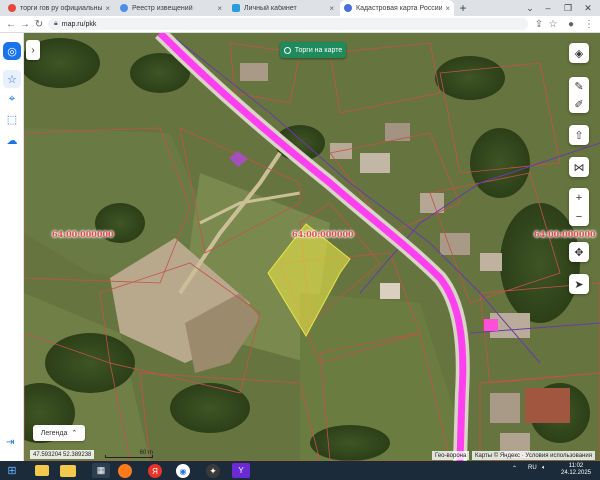 This screenshot has width=600, height=480. What do you see at coordinates (12, 140) in the screenshot?
I see `cloud-icon: ☁` at bounding box center [12, 140].